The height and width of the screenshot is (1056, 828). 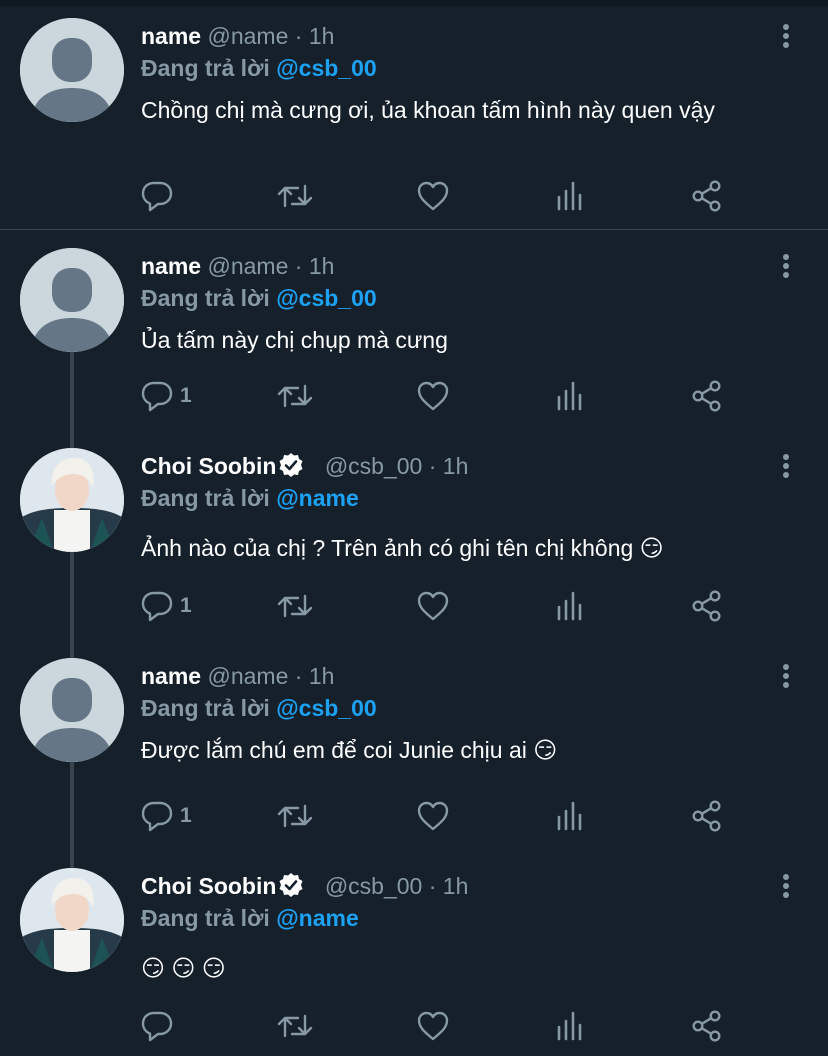 I want to click on verified-badge-icon, so click(x=291, y=465).